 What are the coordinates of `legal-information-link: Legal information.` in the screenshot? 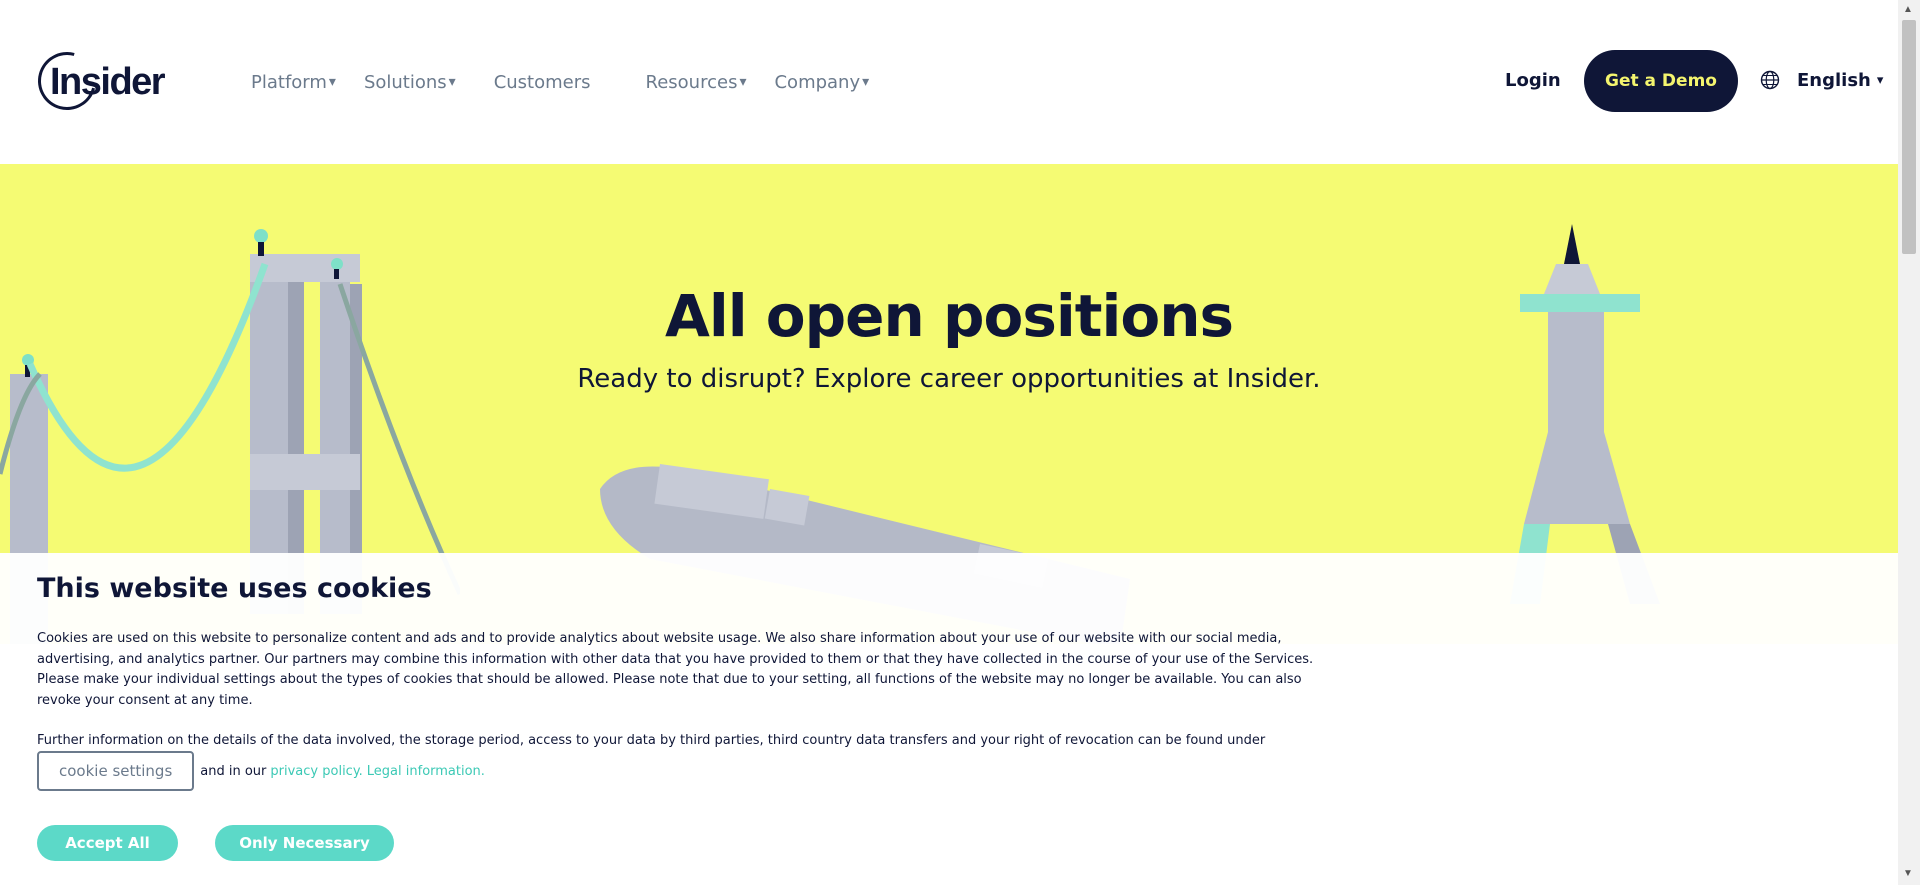 It's located at (426, 771).